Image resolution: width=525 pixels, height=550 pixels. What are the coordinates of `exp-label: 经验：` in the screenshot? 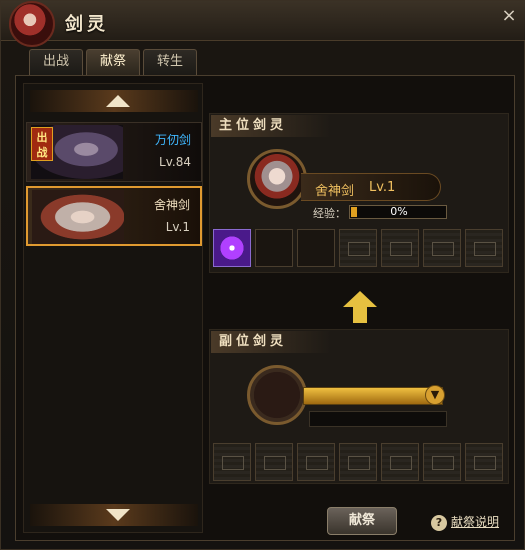 It's located at (329, 213).